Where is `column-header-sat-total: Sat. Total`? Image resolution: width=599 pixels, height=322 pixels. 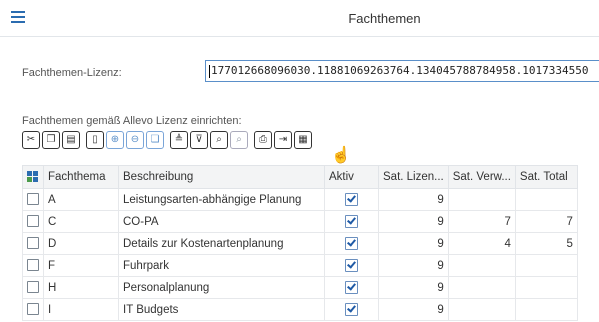
column-header-sat-total: Sat. Total is located at coordinates (546, 177).